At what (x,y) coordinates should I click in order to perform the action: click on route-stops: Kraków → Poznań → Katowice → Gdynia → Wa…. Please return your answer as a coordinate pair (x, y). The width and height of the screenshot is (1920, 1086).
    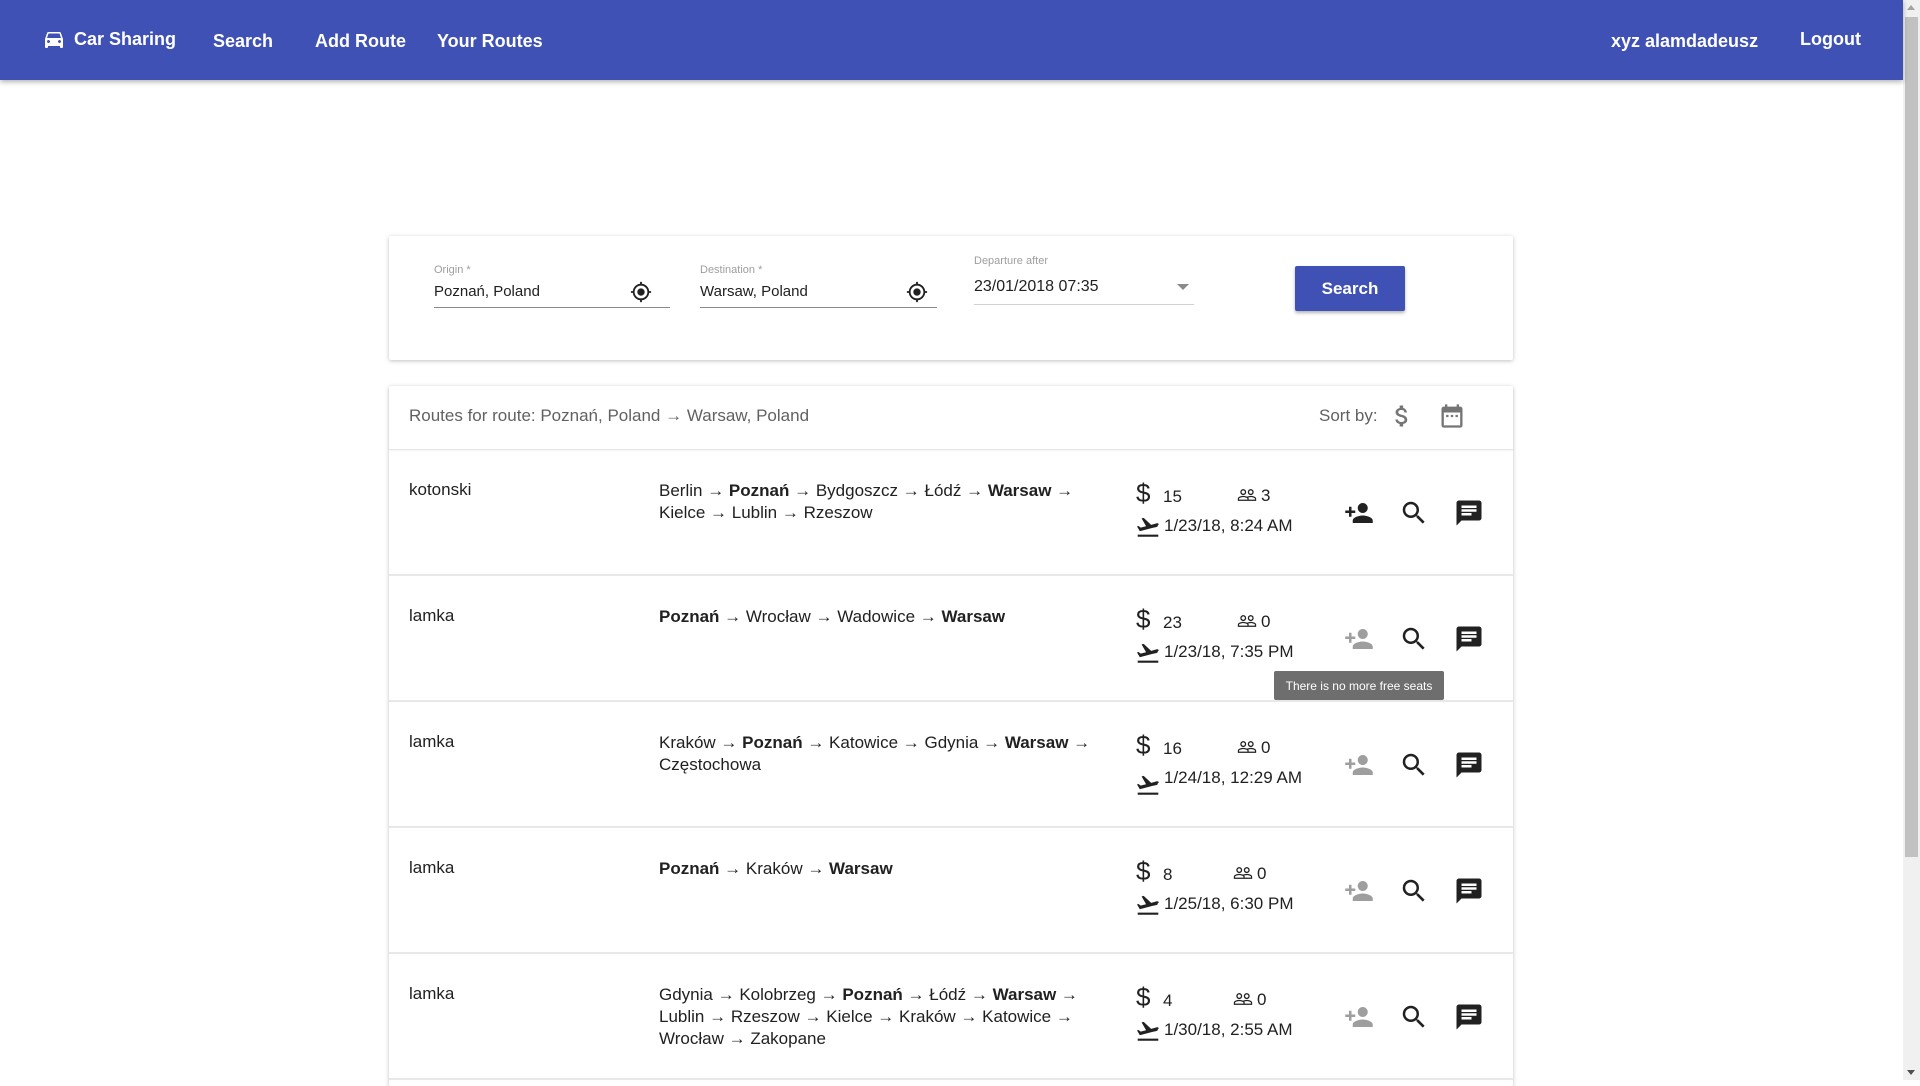
    Looking at the image, I should click on (875, 753).